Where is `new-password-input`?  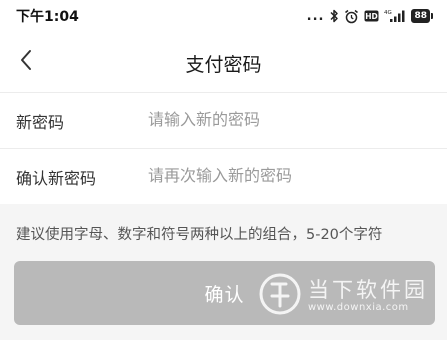
new-password-input is located at coordinates (288, 119).